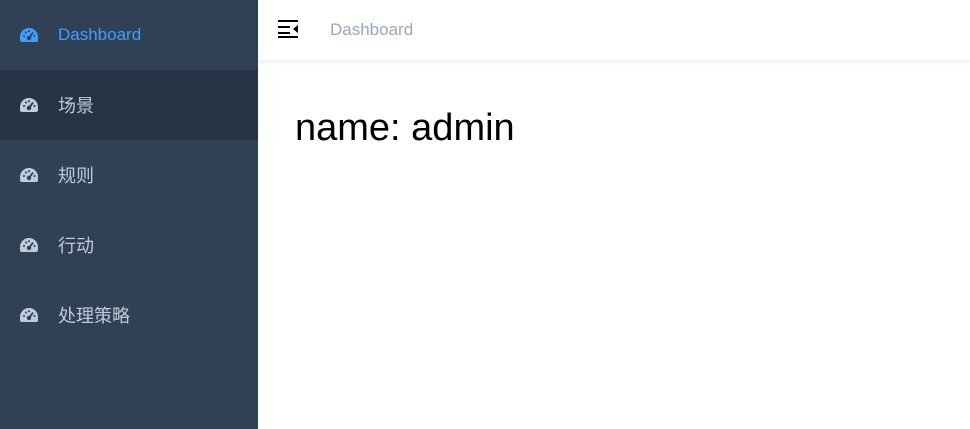 The width and height of the screenshot is (970, 429). I want to click on sidebar-item-label: 场景, so click(76, 106).